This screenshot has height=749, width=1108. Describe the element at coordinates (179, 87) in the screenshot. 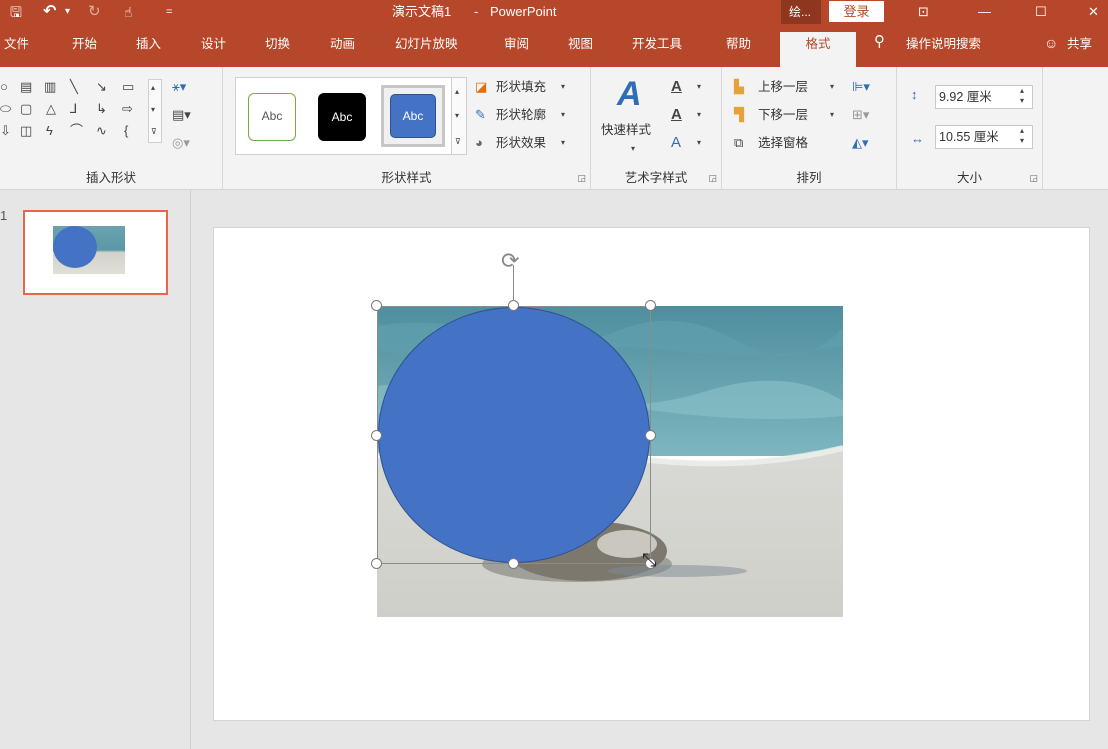

I see `edit-shape-icon: ⚹▾` at that location.